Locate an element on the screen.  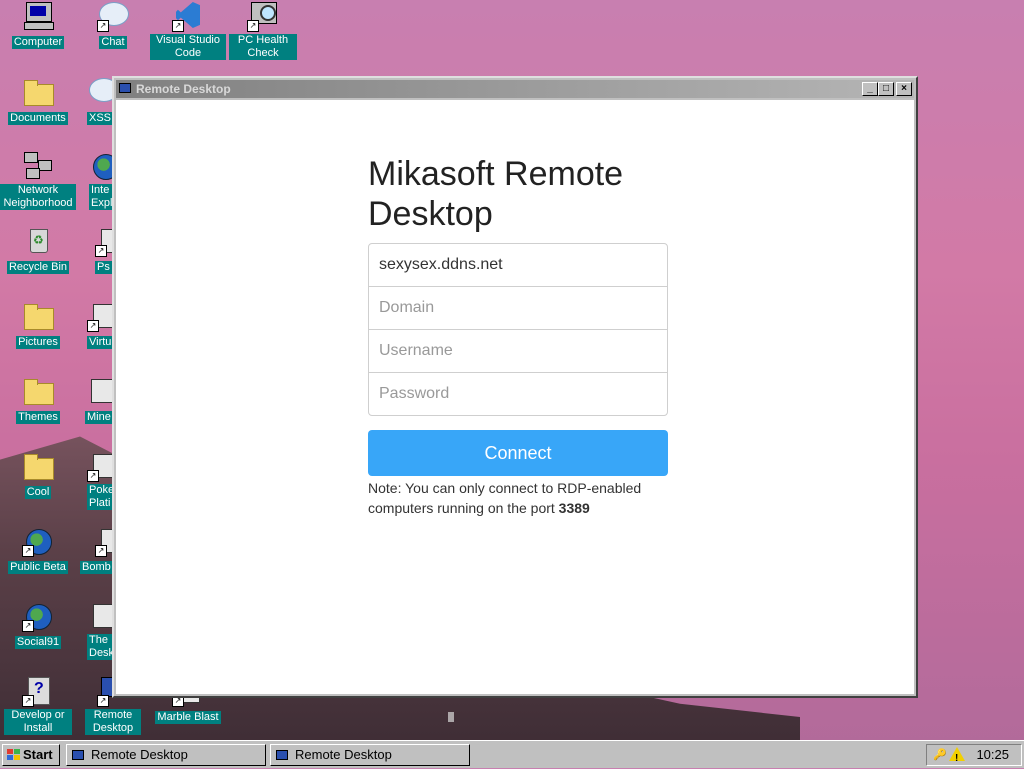
close-button: × is located at coordinates (904, 89).